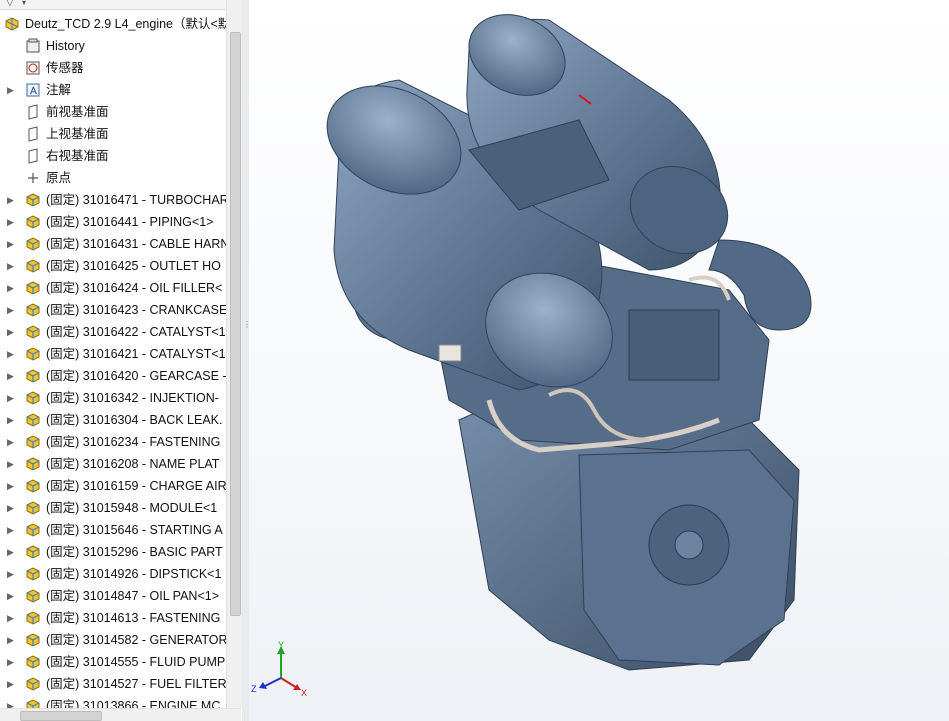  I want to click on tree-part-row: ▶ (固定) 31014613 - FASTENING, so click(113, 618).